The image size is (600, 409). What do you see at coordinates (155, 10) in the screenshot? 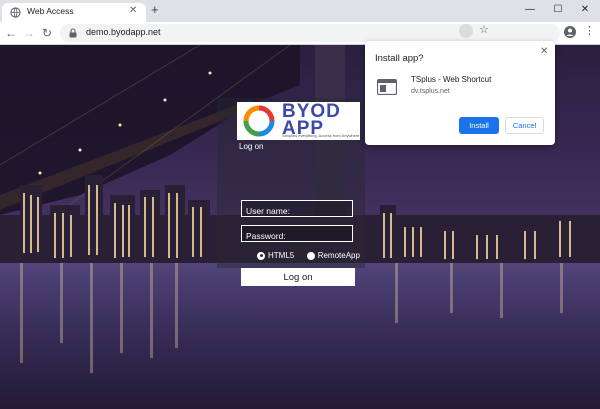
I see `new-tab-icon: +` at bounding box center [155, 10].